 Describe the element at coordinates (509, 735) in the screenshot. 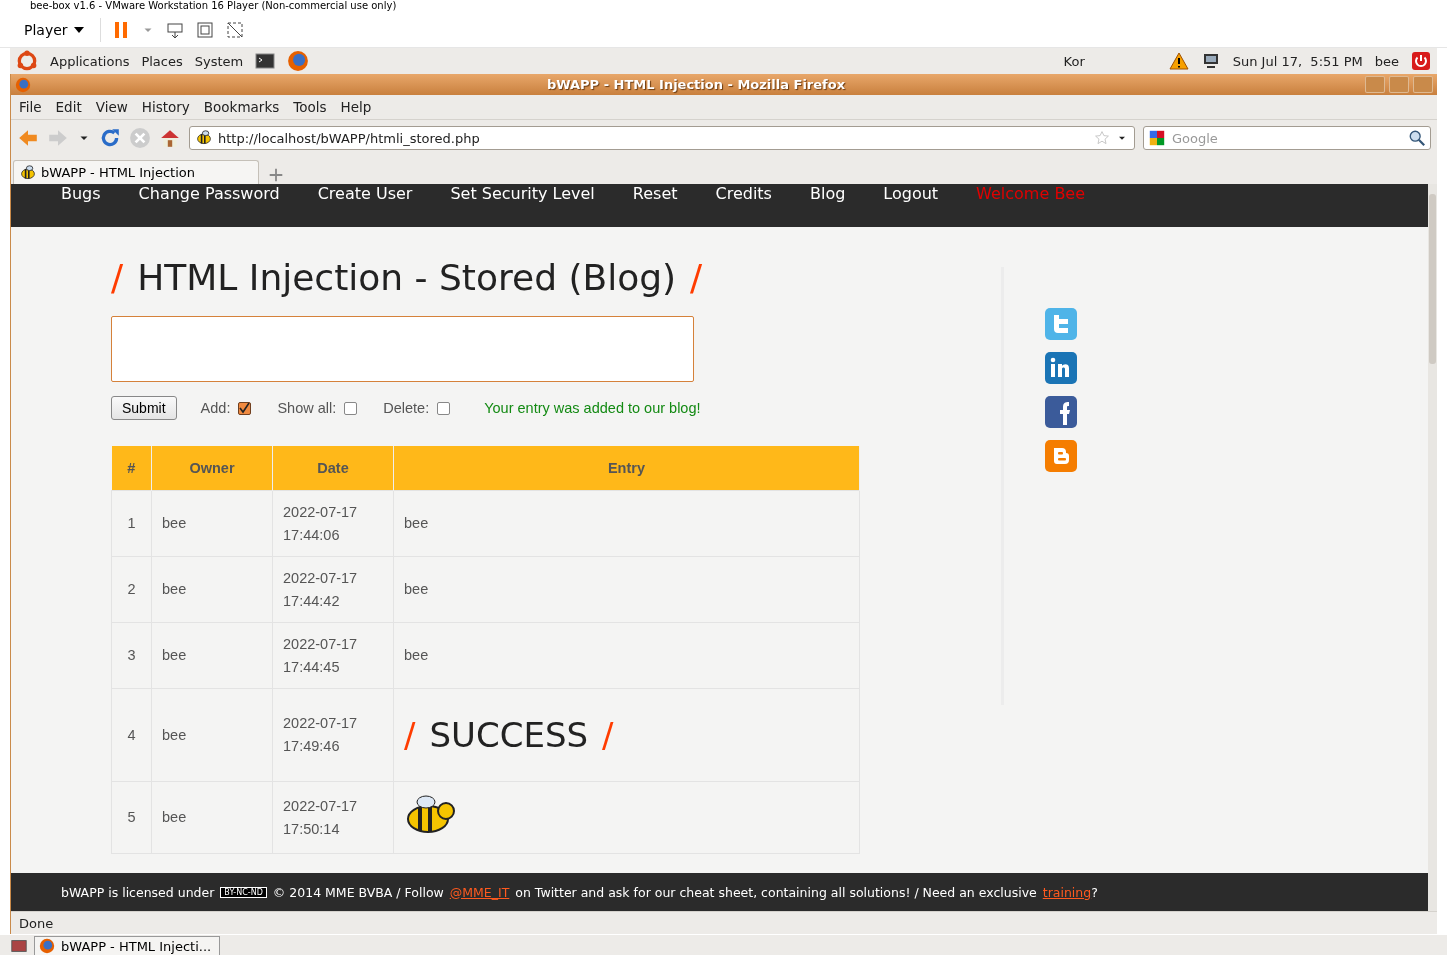

I see `success-heading: SUCCESS` at that location.